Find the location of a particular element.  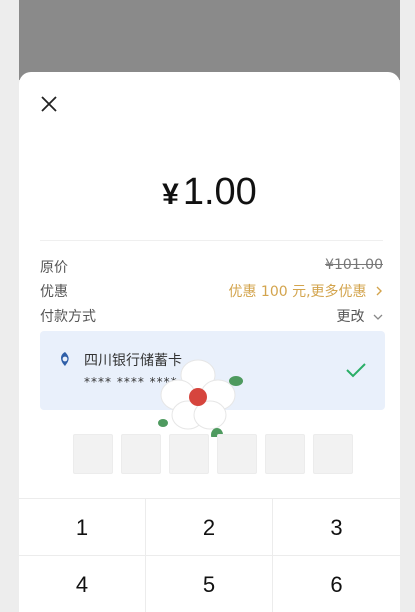

discount-value: 优惠 100 元,更多优惠 is located at coordinates (297, 292).